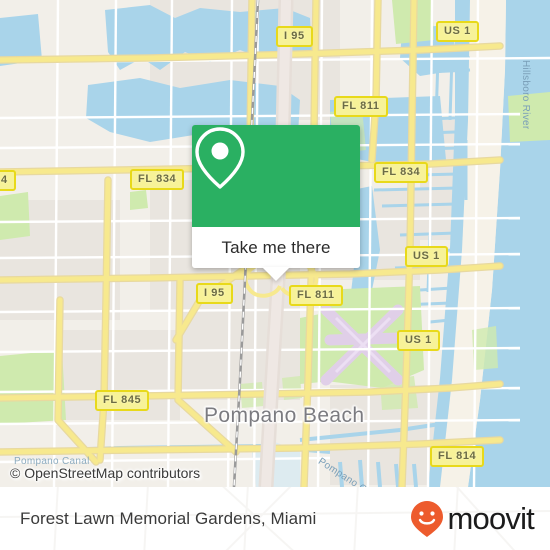 The width and height of the screenshot is (550, 550). I want to click on callout-pointer-arrow, so click(276, 274).